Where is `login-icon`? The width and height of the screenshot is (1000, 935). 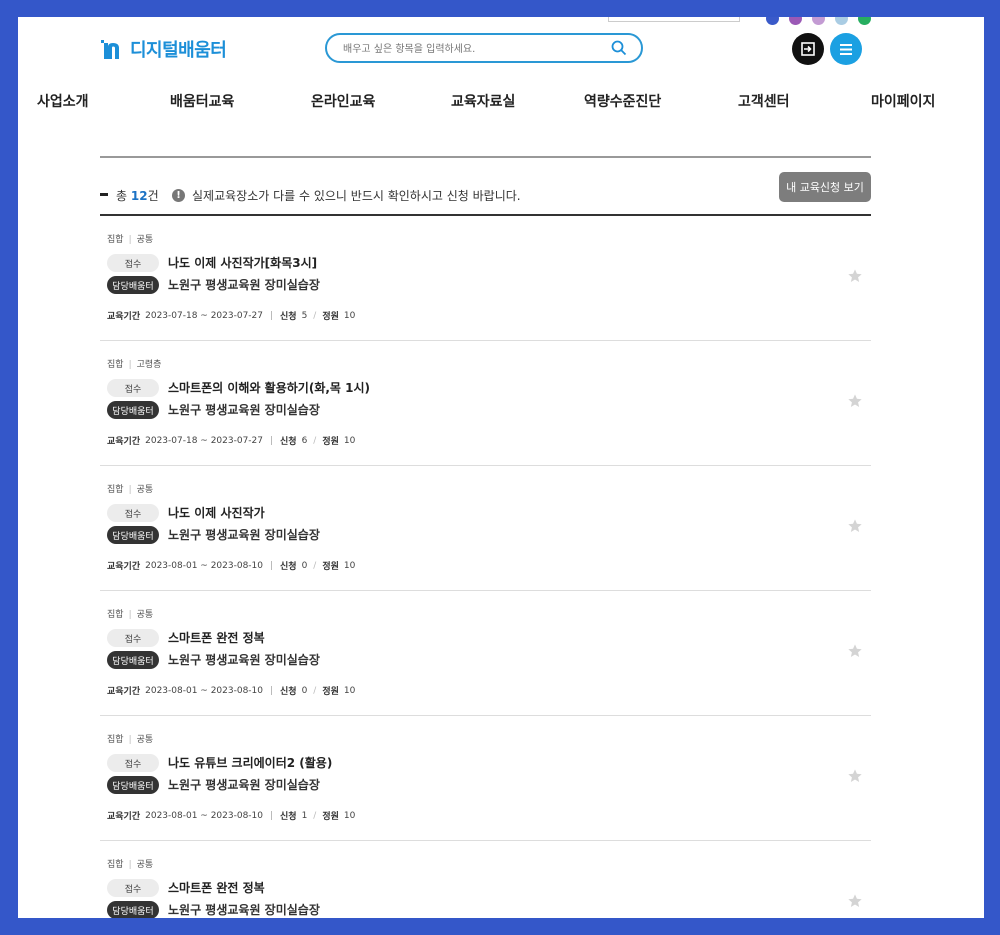
login-icon is located at coordinates (808, 49).